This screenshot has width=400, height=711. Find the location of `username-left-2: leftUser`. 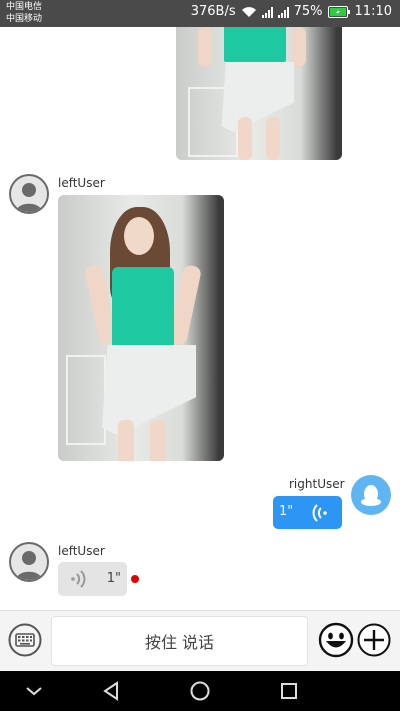

username-left-2: leftUser is located at coordinates (81, 551).